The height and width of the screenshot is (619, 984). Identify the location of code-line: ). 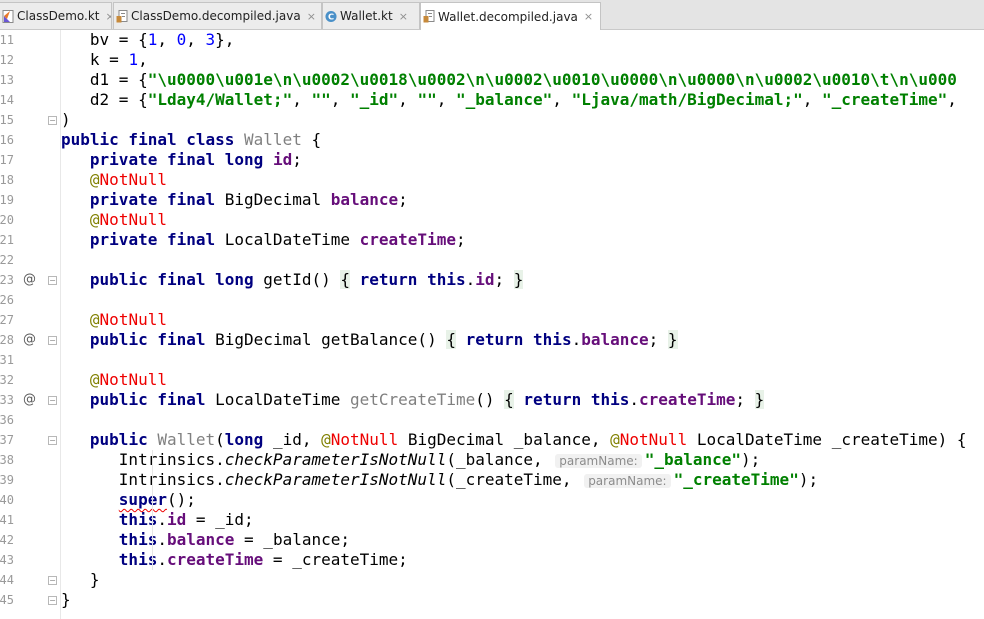
(66, 120).